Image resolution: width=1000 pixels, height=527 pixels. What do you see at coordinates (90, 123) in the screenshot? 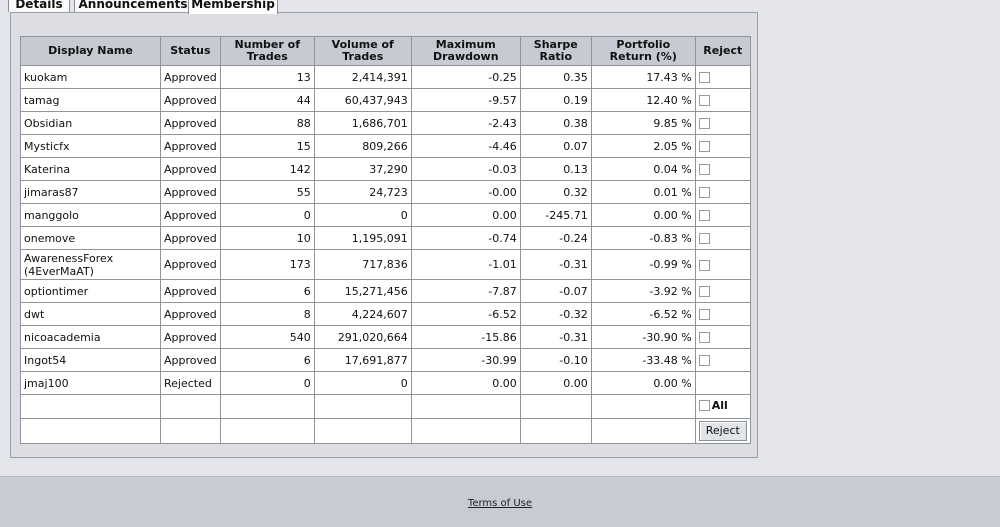
I see `cell-display-name: Obsidian` at bounding box center [90, 123].